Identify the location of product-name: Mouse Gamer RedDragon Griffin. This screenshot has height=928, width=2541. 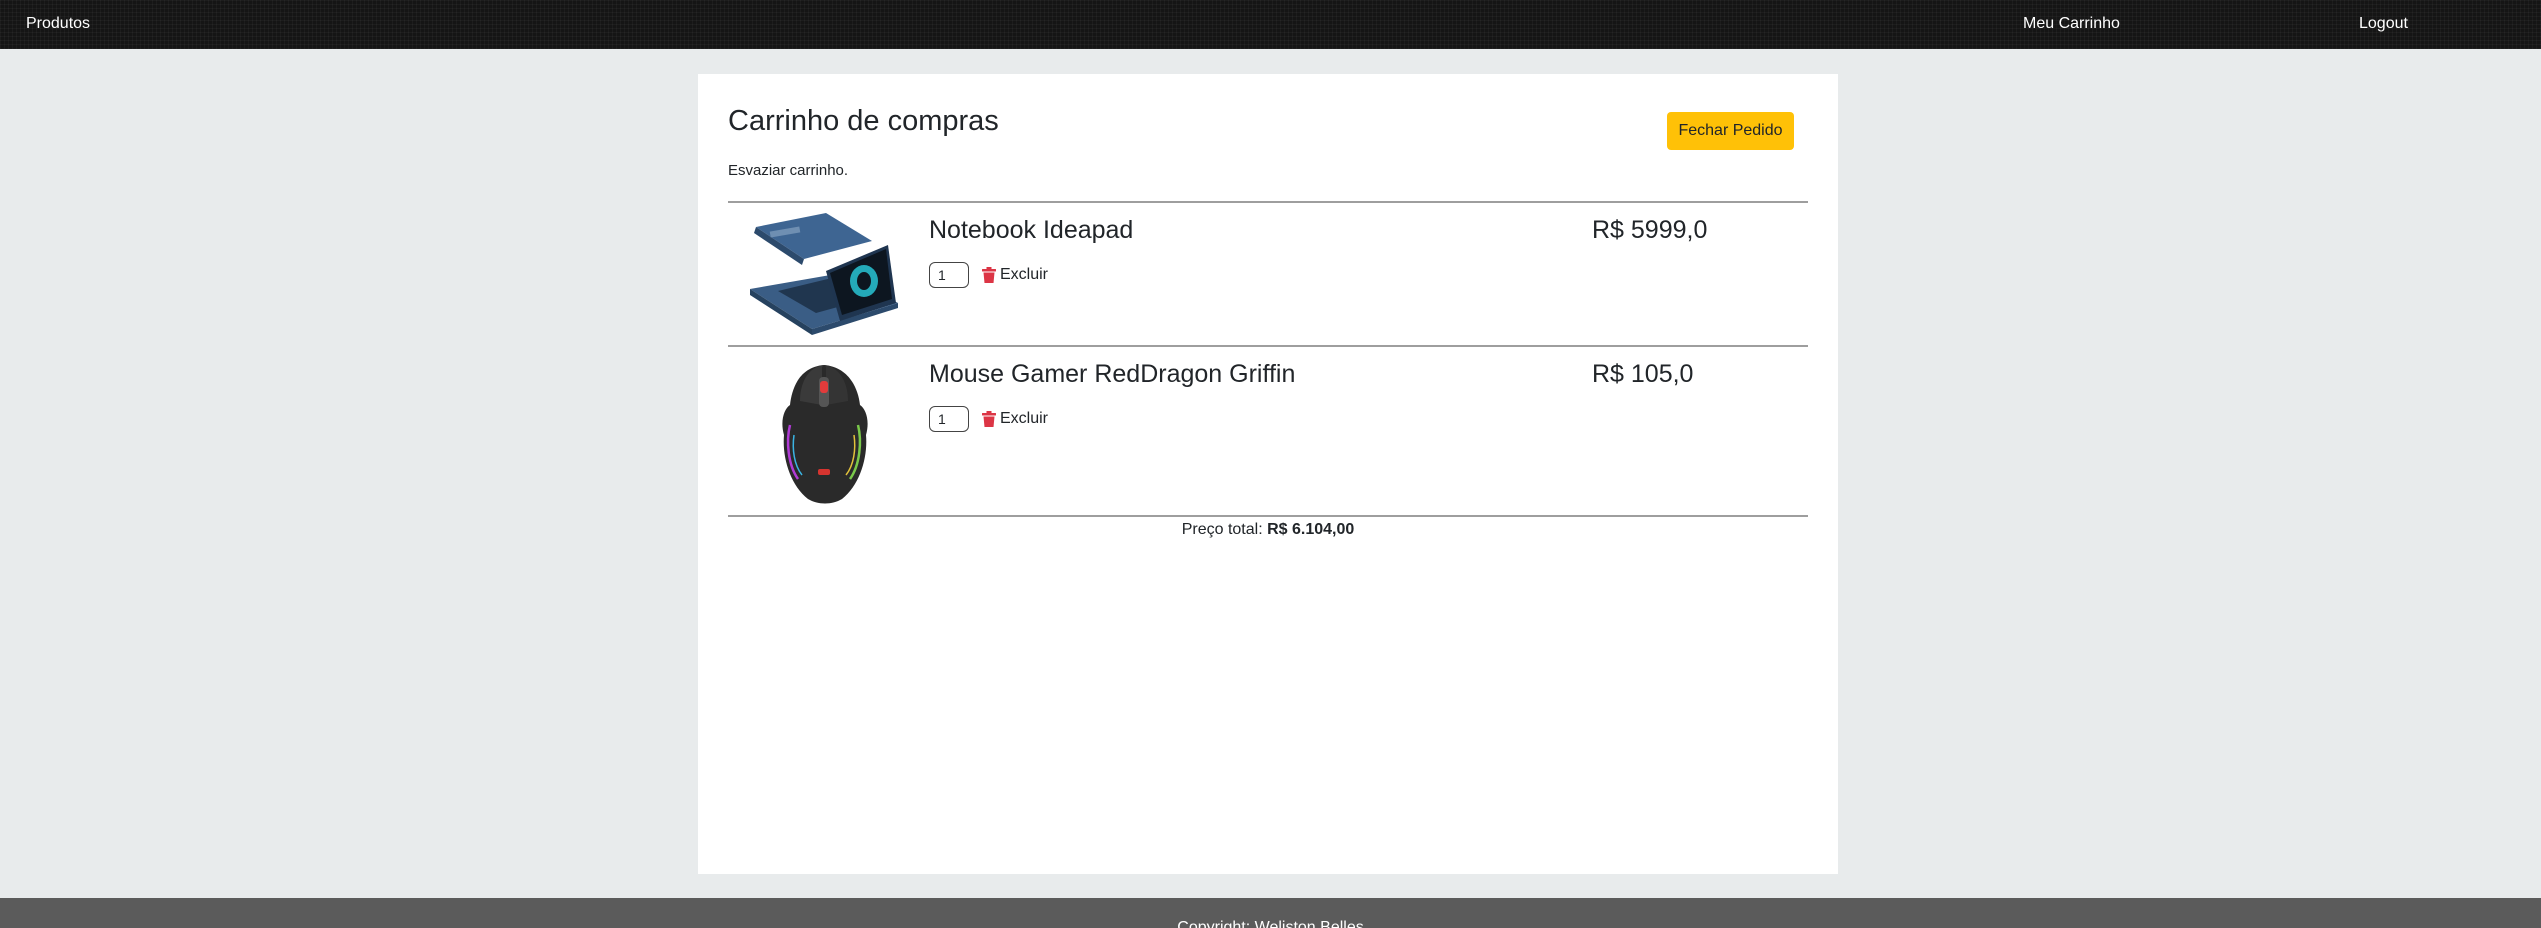
(1112, 374).